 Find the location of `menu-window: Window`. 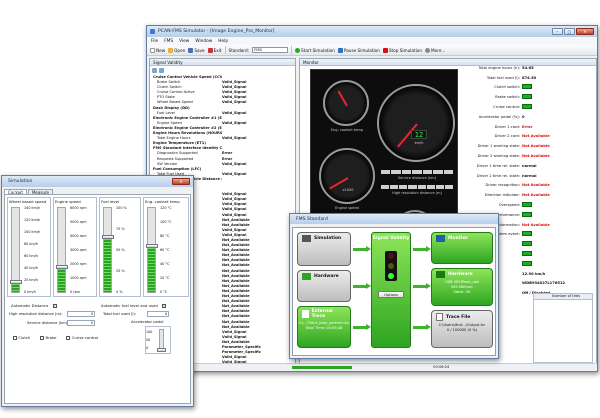

menu-window: Window is located at coordinates (203, 41).